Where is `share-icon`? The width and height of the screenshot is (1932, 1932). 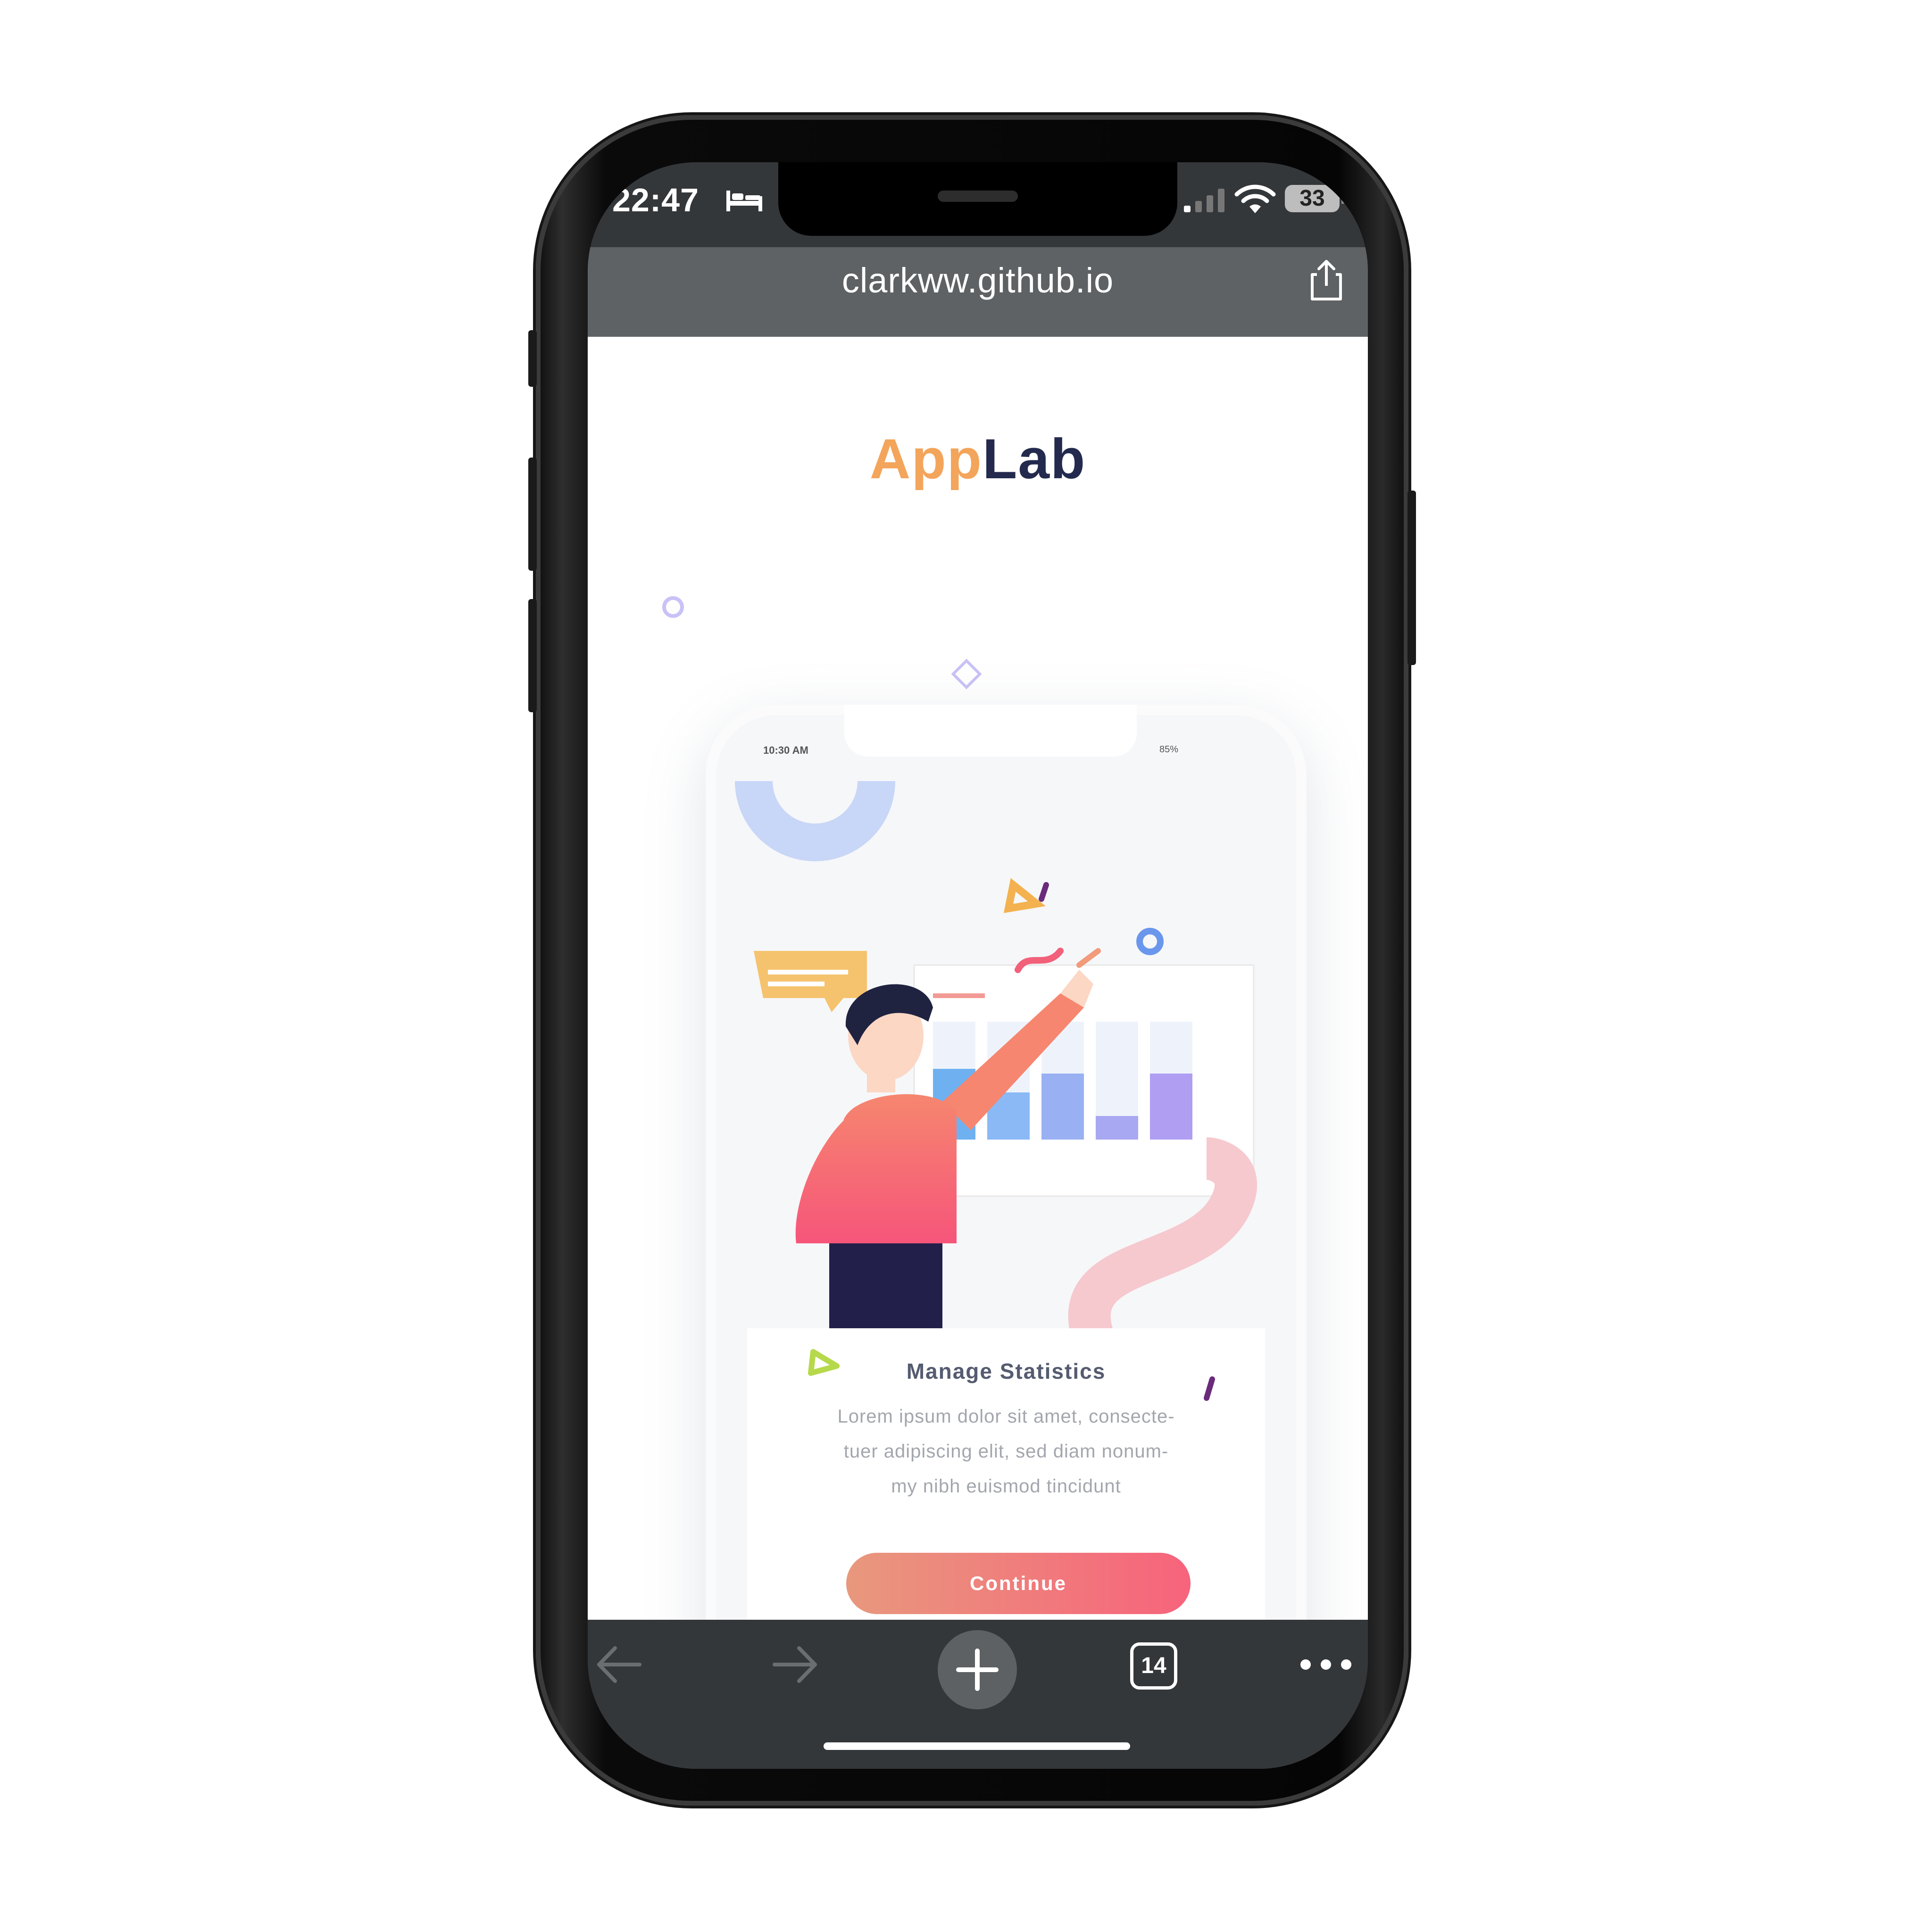 share-icon is located at coordinates (1326, 280).